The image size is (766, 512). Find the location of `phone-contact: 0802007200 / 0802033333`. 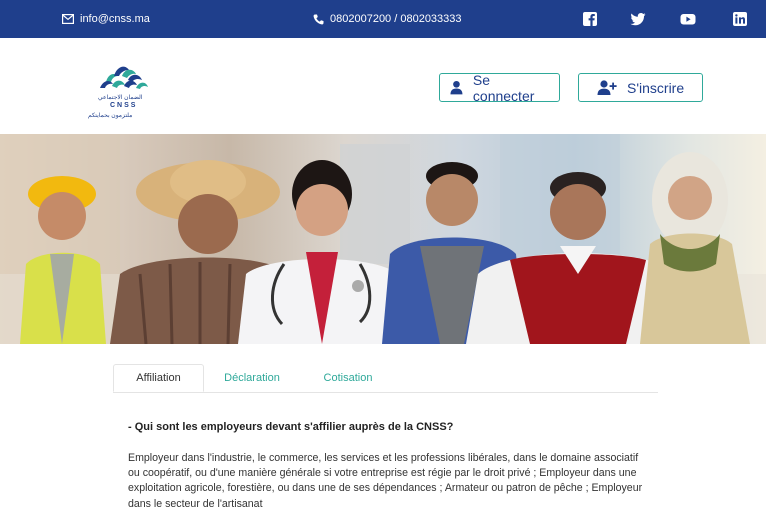

phone-contact: 0802007200 / 0802033333 is located at coordinates (387, 19).